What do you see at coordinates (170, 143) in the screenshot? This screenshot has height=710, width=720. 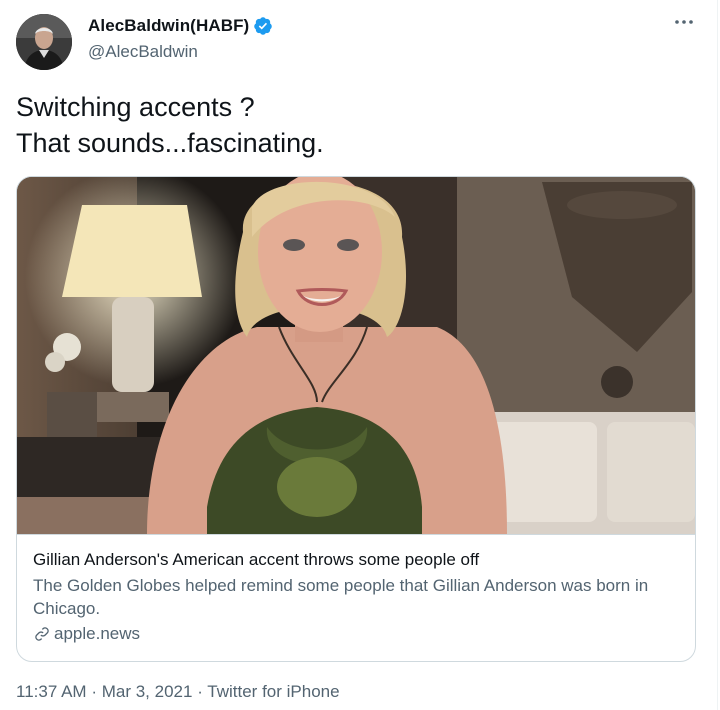 I see `tweet-text-line: That sounds...fascinating.` at bounding box center [170, 143].